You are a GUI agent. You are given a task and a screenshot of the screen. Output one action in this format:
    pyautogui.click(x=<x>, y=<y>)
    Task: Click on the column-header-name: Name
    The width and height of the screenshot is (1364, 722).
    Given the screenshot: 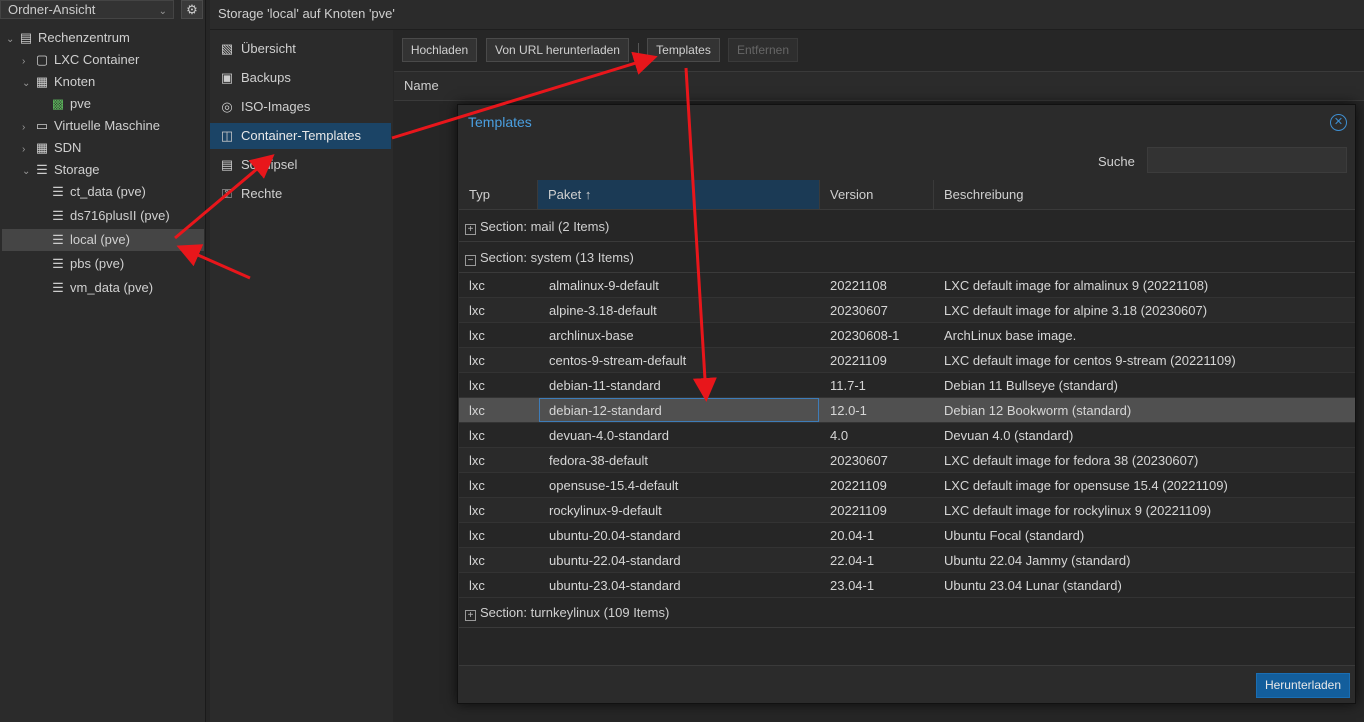 What is the action you would take?
    pyautogui.click(x=879, y=86)
    